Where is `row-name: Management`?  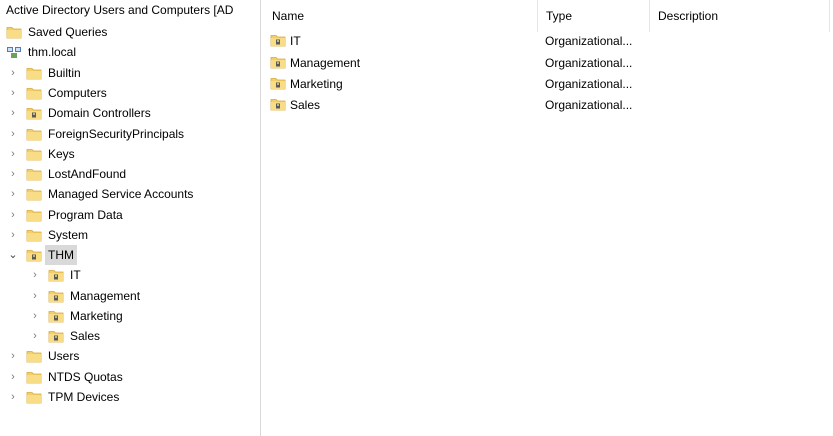 row-name: Management is located at coordinates (325, 63).